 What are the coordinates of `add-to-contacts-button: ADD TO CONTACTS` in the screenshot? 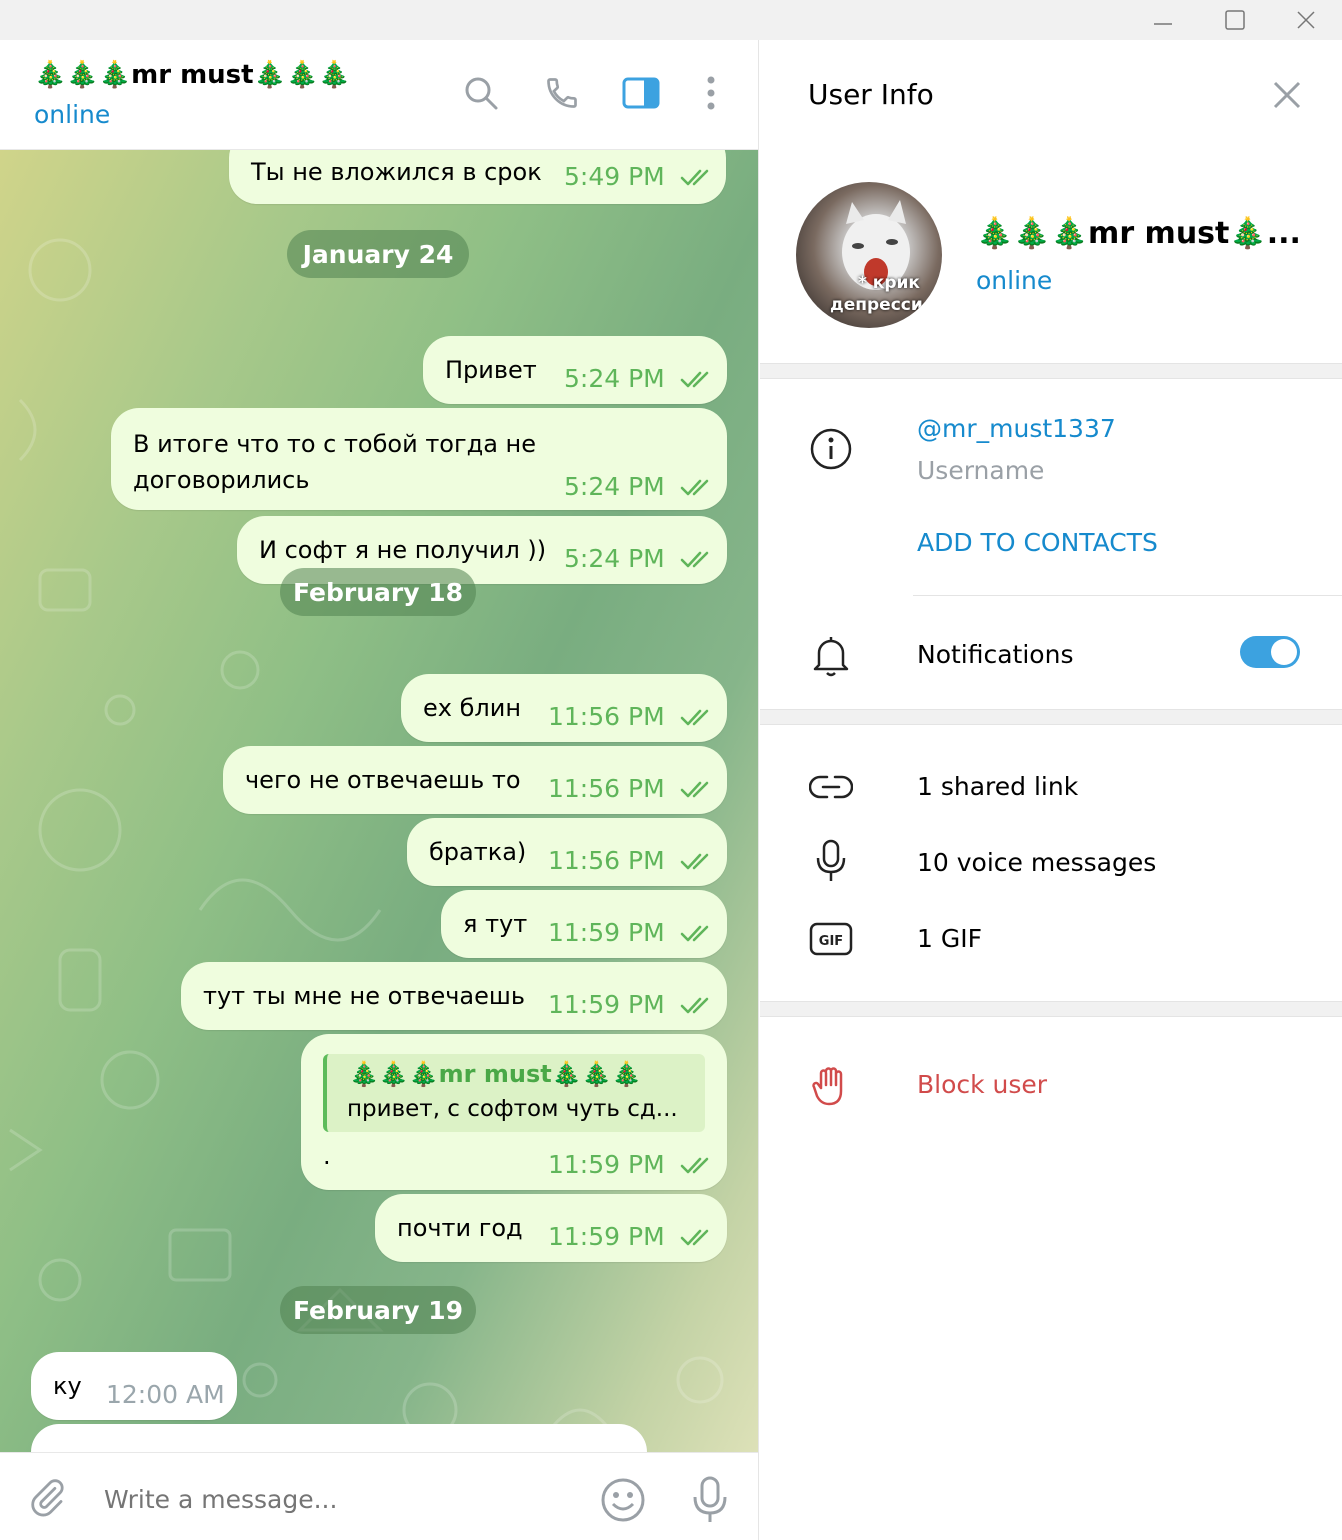 It's located at (1037, 542).